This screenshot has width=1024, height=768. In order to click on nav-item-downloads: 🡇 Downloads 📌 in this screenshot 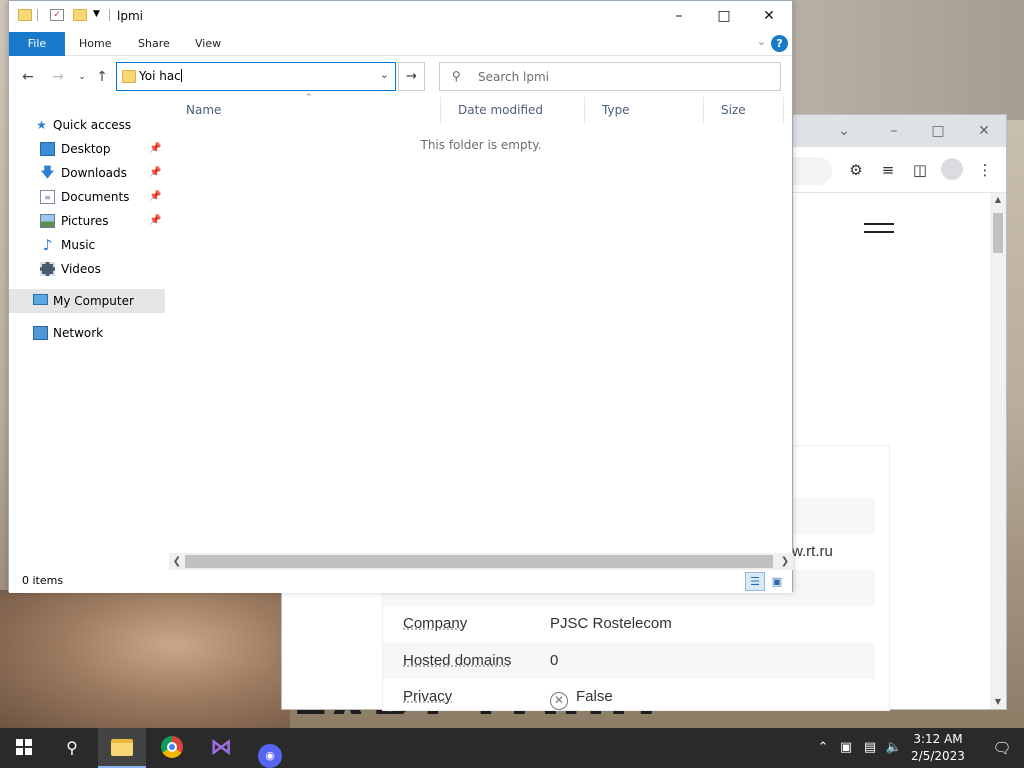, I will do `click(87, 173)`.